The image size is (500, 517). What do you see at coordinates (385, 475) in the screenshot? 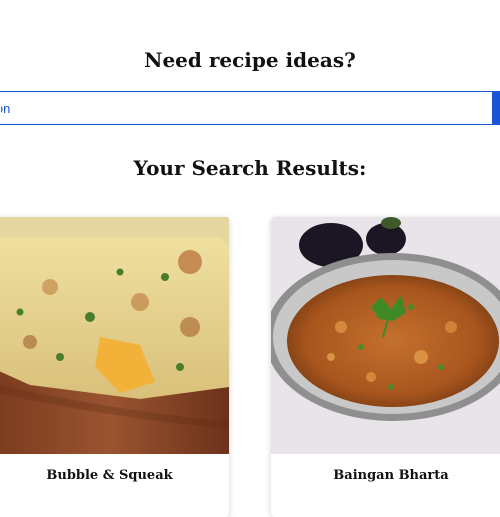
I see `recipe-title: Baingan Bharta` at bounding box center [385, 475].